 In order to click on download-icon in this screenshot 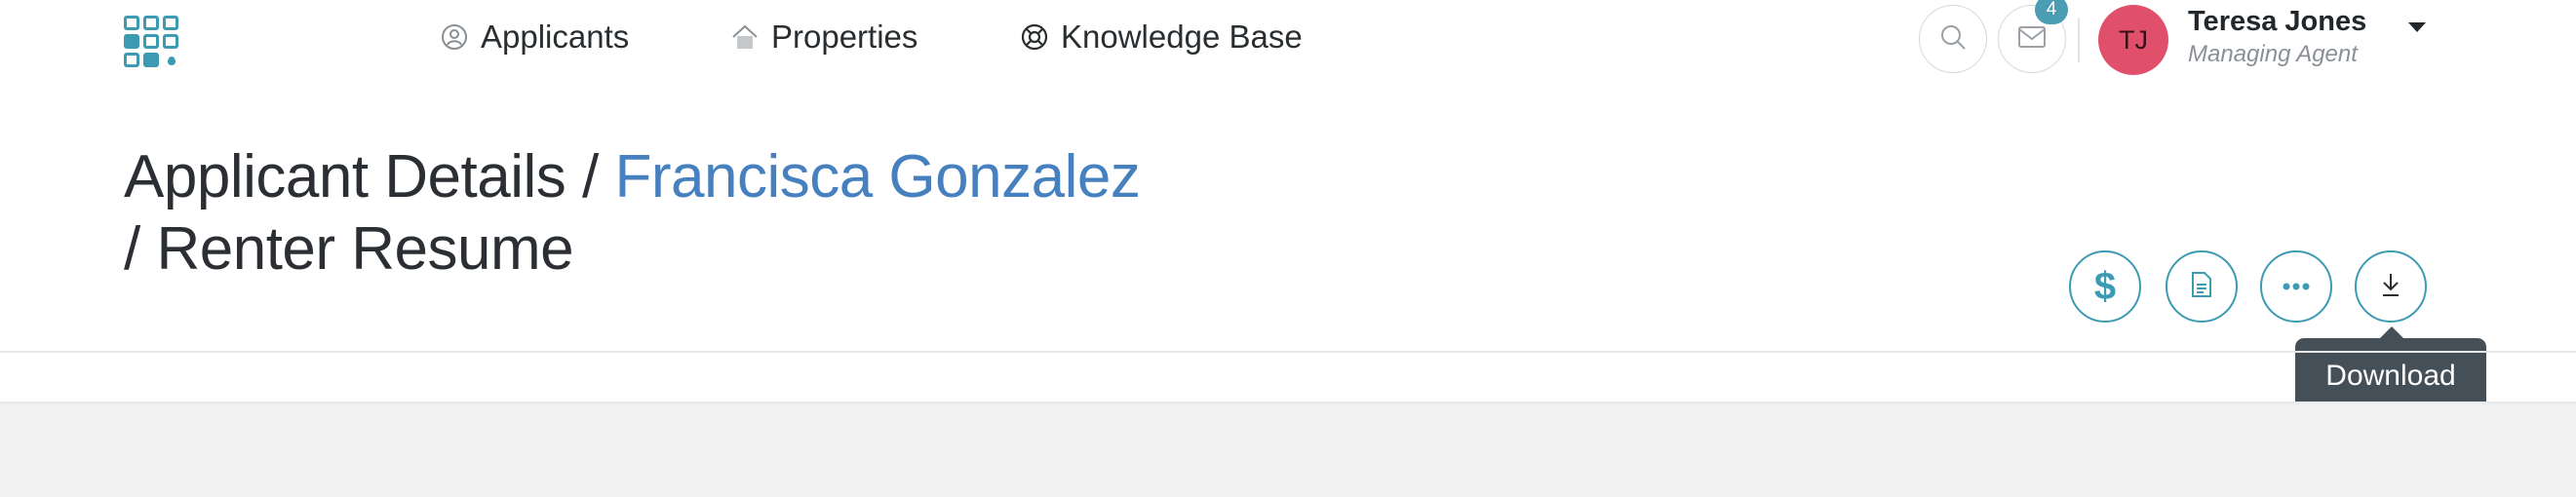, I will do `click(2390, 287)`.